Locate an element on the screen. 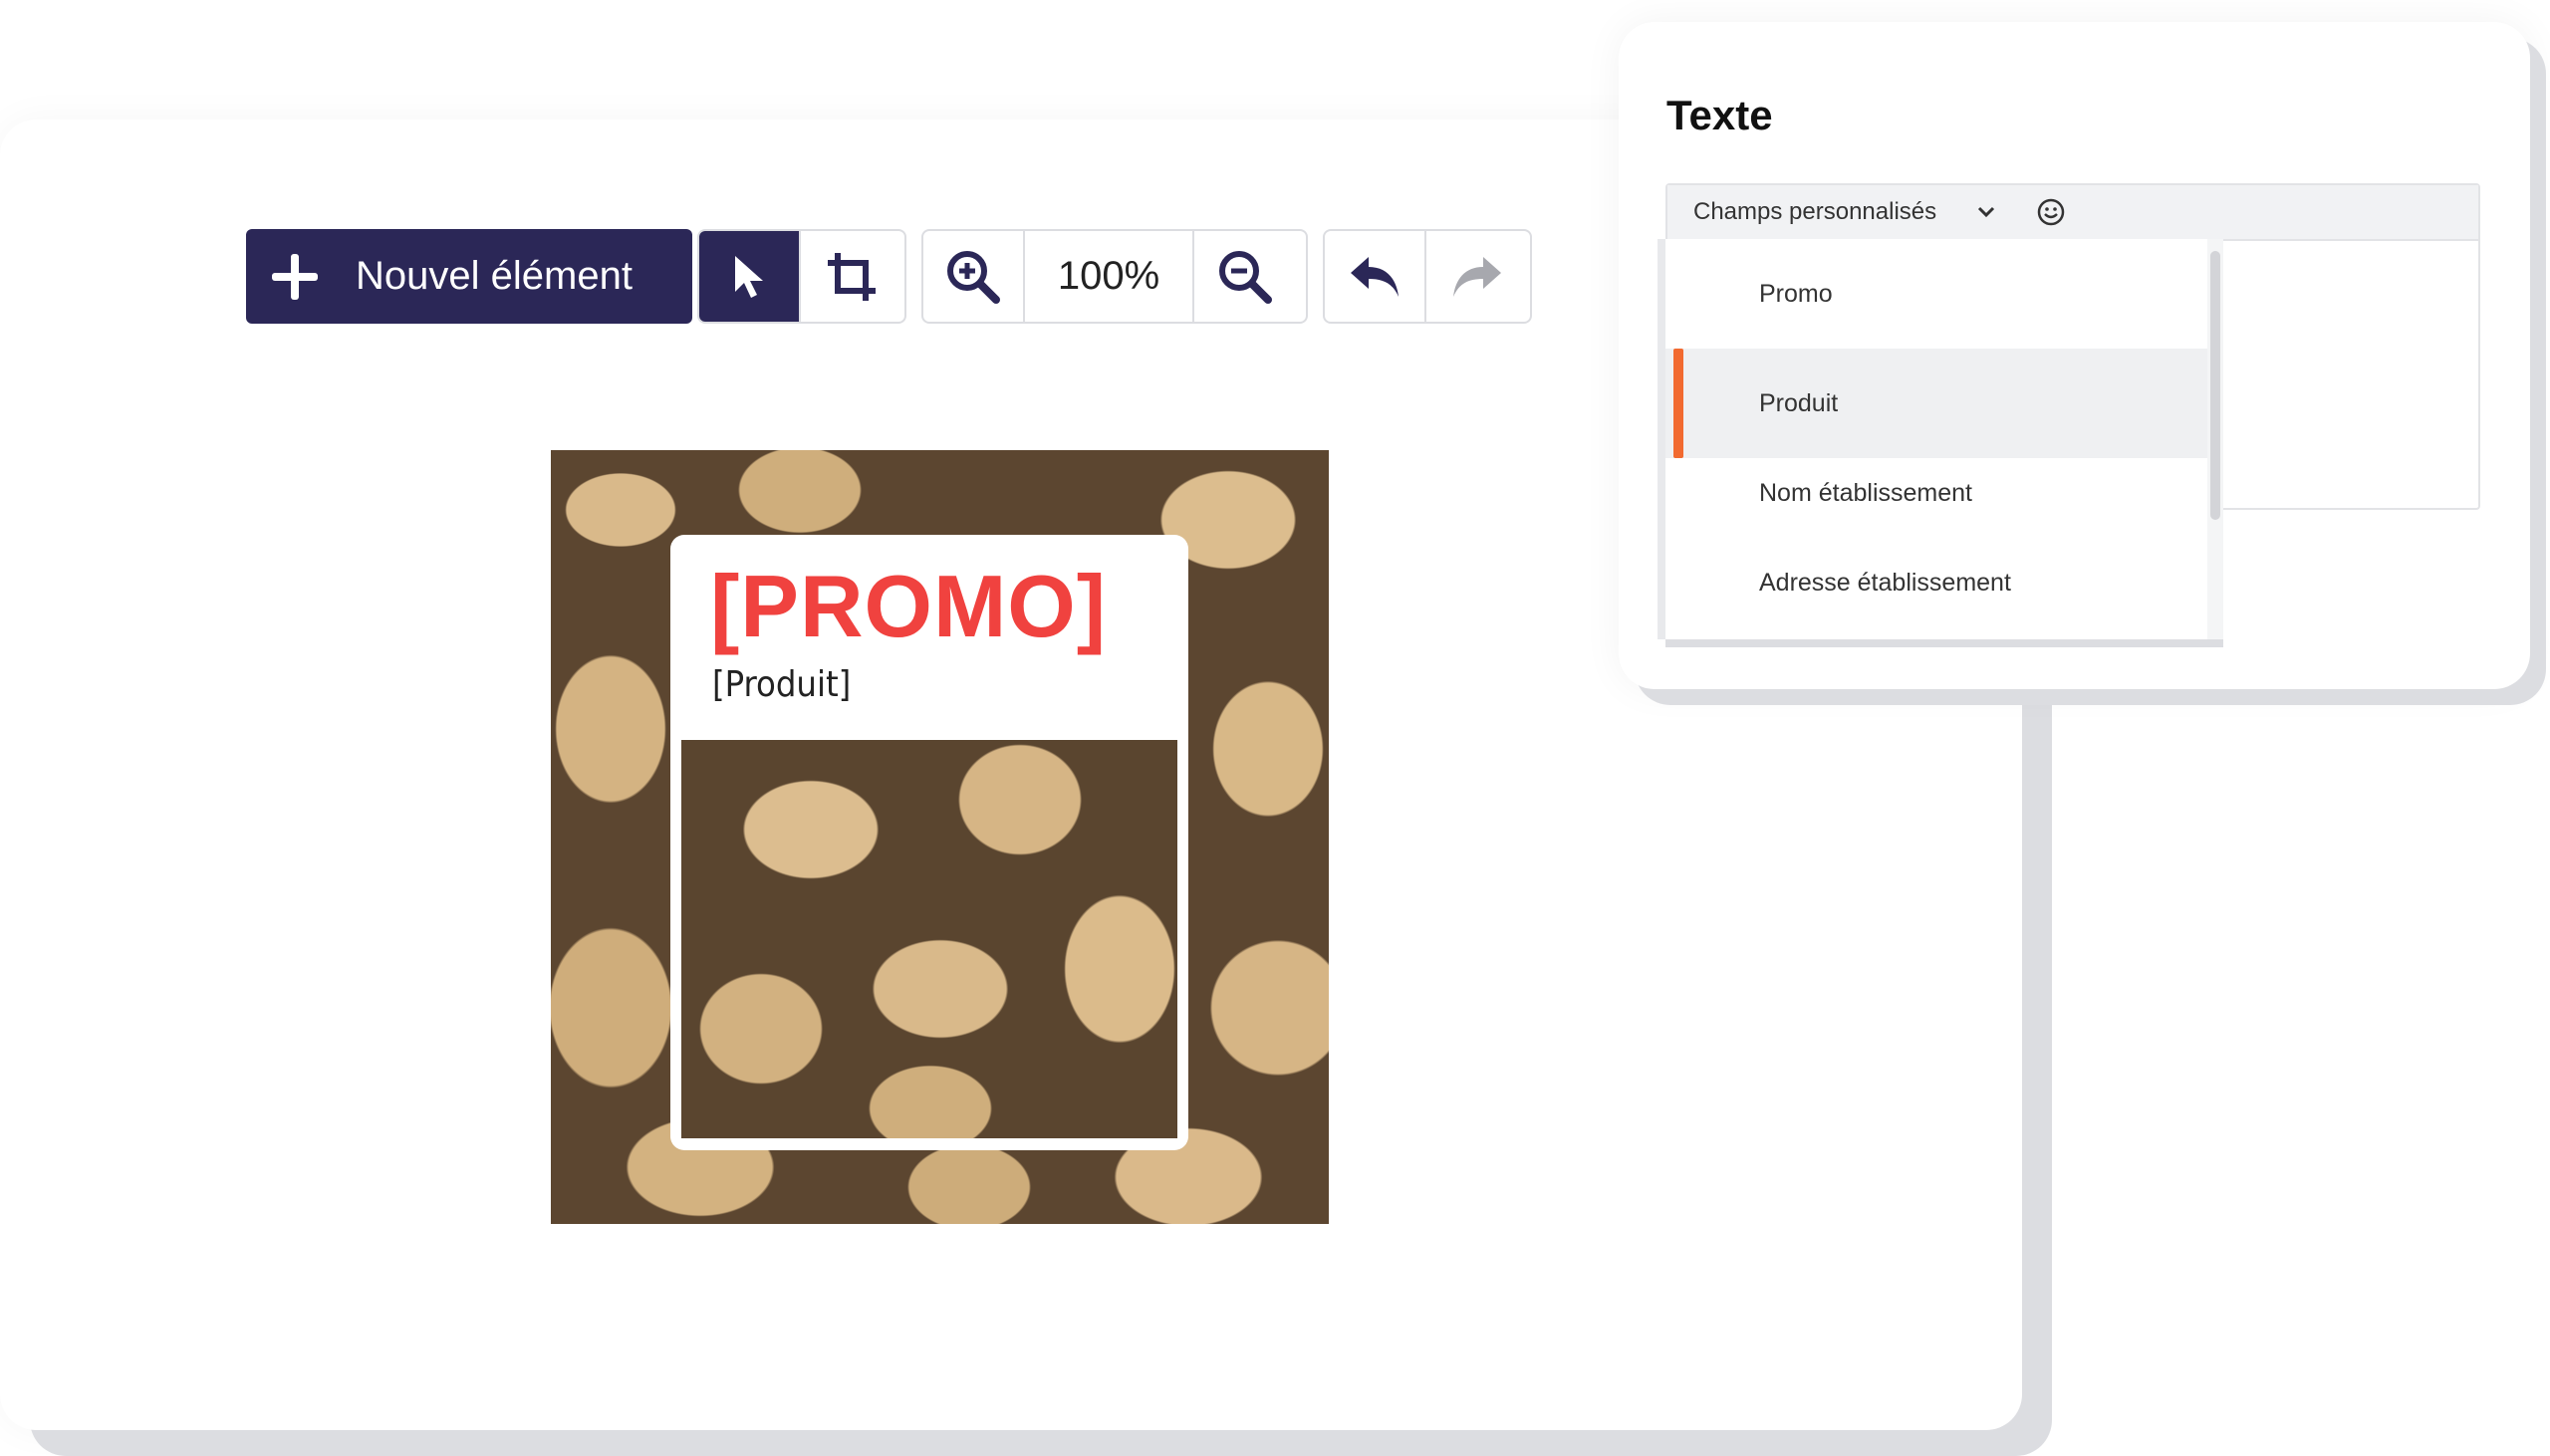  plus-icon is located at coordinates (295, 276).